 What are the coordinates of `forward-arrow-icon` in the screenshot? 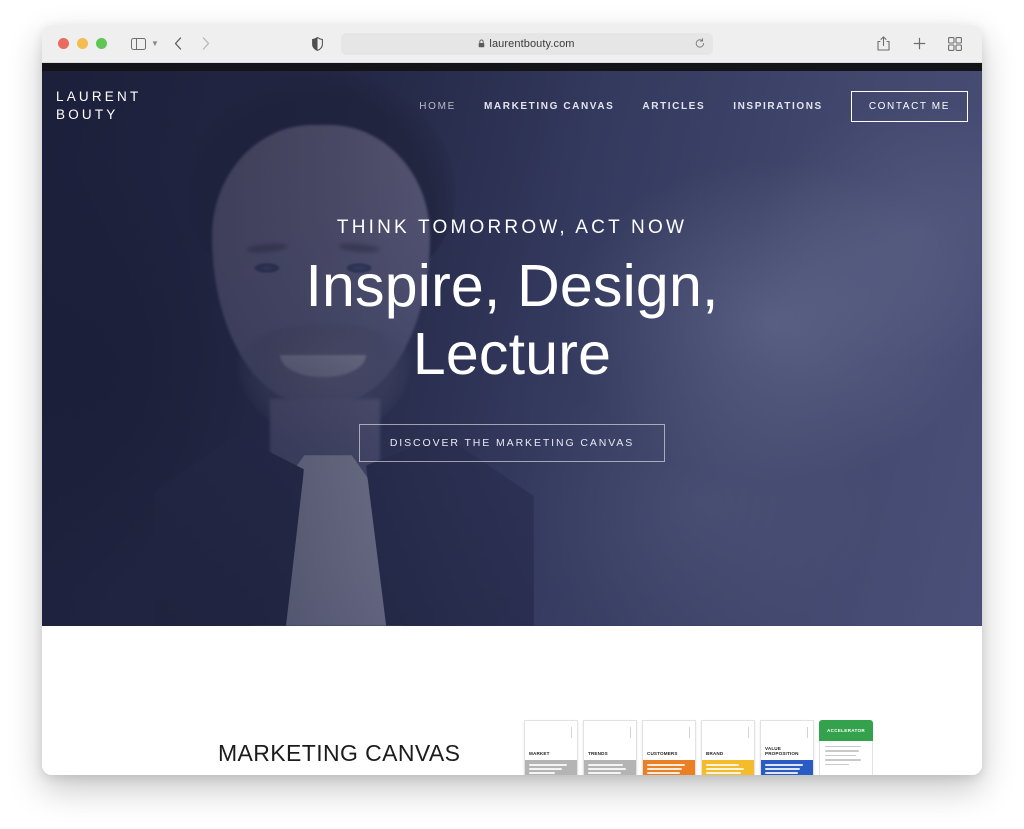 It's located at (206, 43).